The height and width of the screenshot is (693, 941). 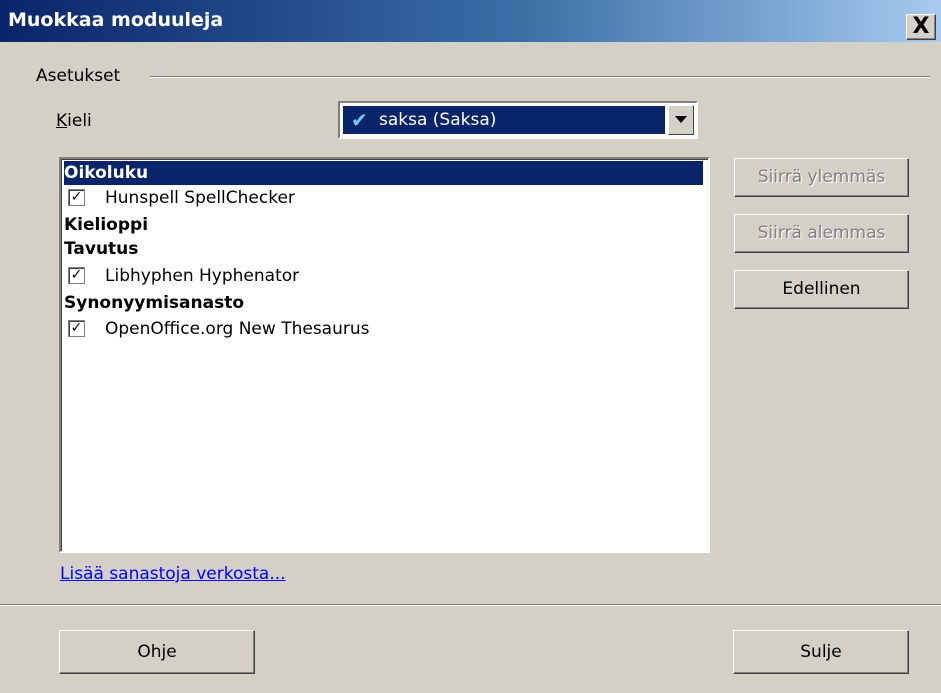 I want to click on move-down-button: Siirrä alemmas, so click(x=821, y=233).